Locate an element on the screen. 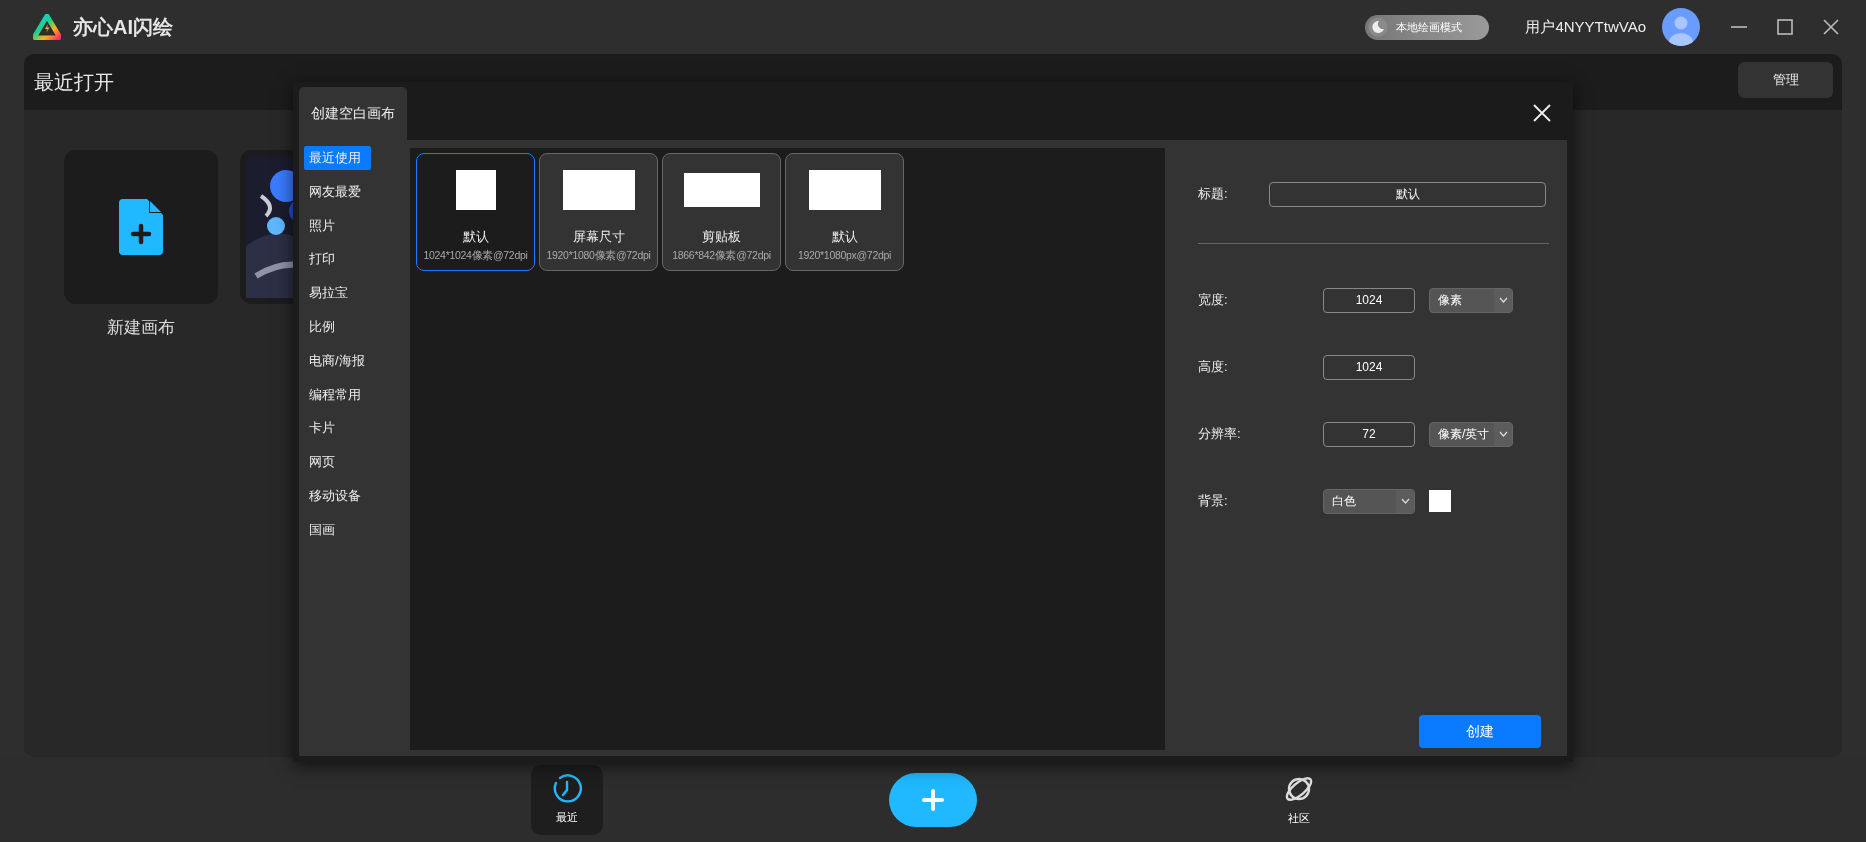  clock-icon is located at coordinates (567, 789).